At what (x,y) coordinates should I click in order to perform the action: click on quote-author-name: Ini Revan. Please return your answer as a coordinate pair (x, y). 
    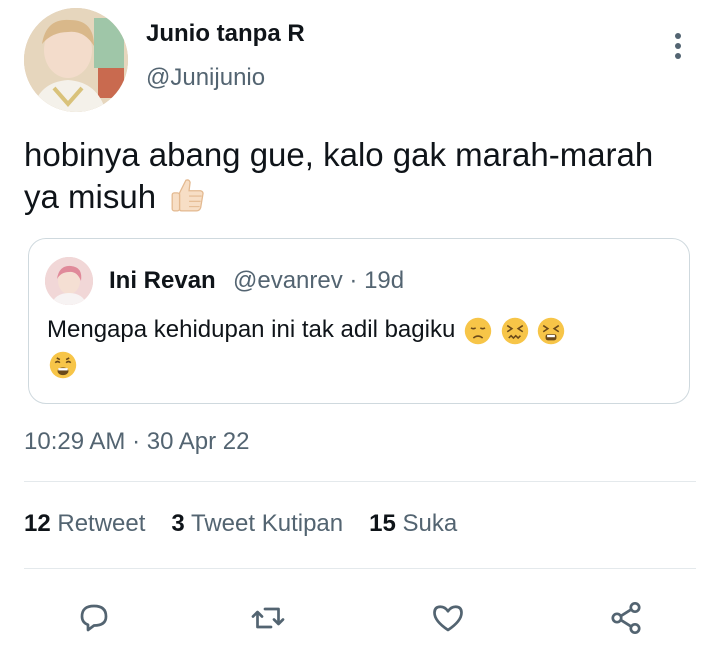
    Looking at the image, I should click on (162, 281).